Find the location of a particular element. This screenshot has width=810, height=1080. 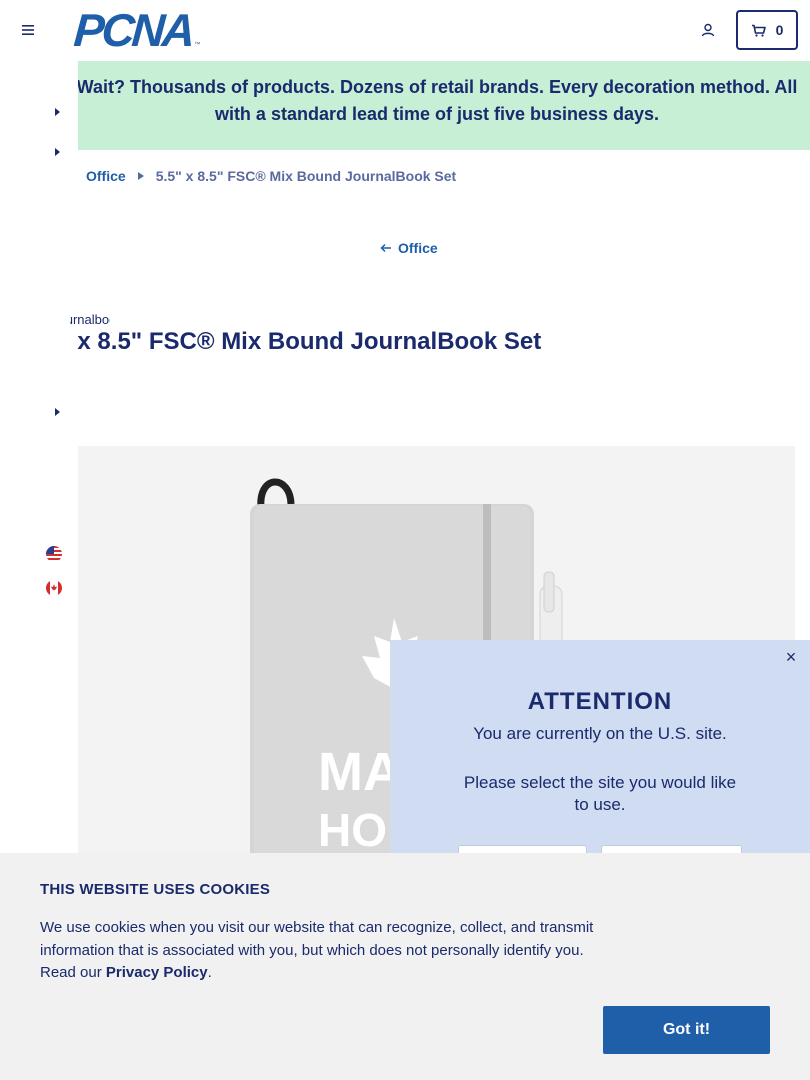

hamburger-menu-button is located at coordinates (28, 30).